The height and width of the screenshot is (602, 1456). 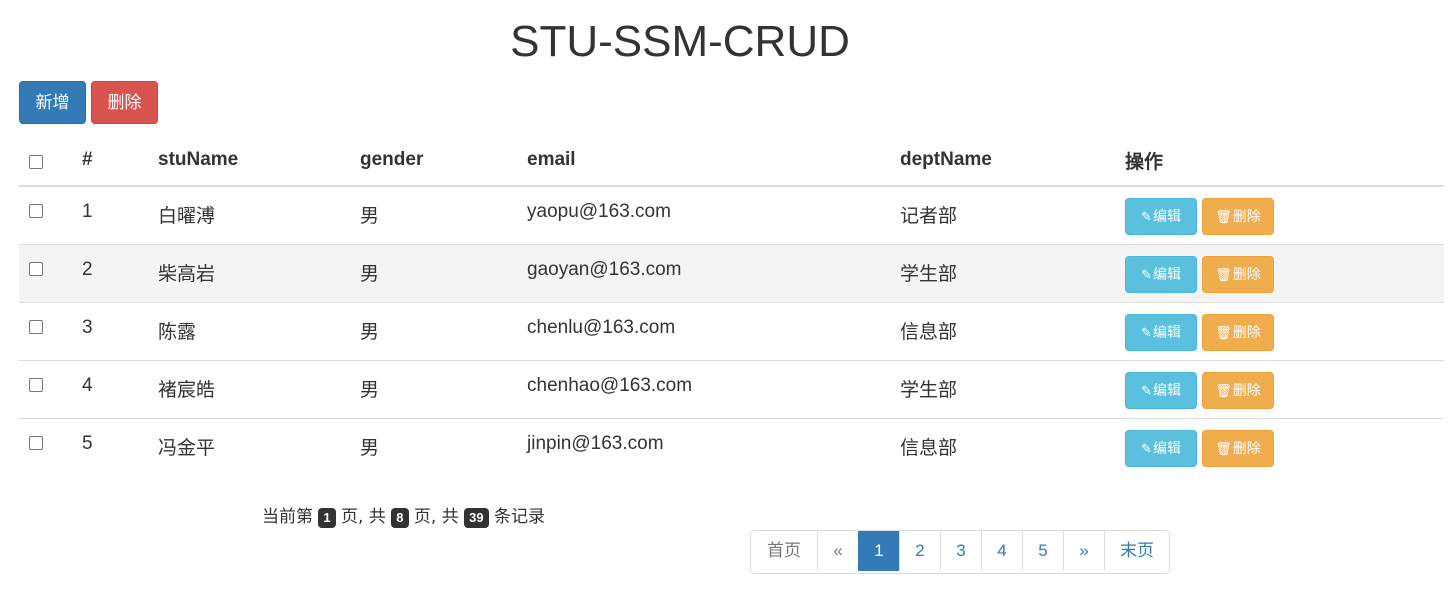 I want to click on row-email: yaopu@163.com, so click(x=599, y=211).